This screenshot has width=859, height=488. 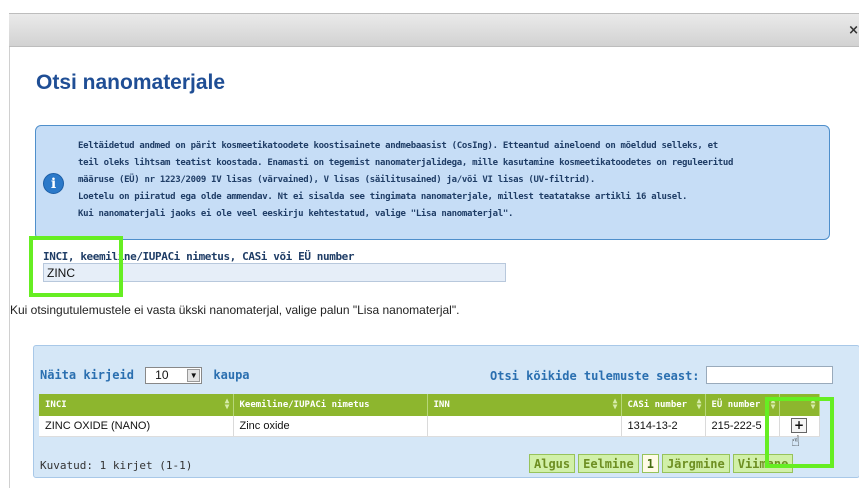 I want to click on column-header-inn: INN ▲ ▼, so click(x=524, y=405).